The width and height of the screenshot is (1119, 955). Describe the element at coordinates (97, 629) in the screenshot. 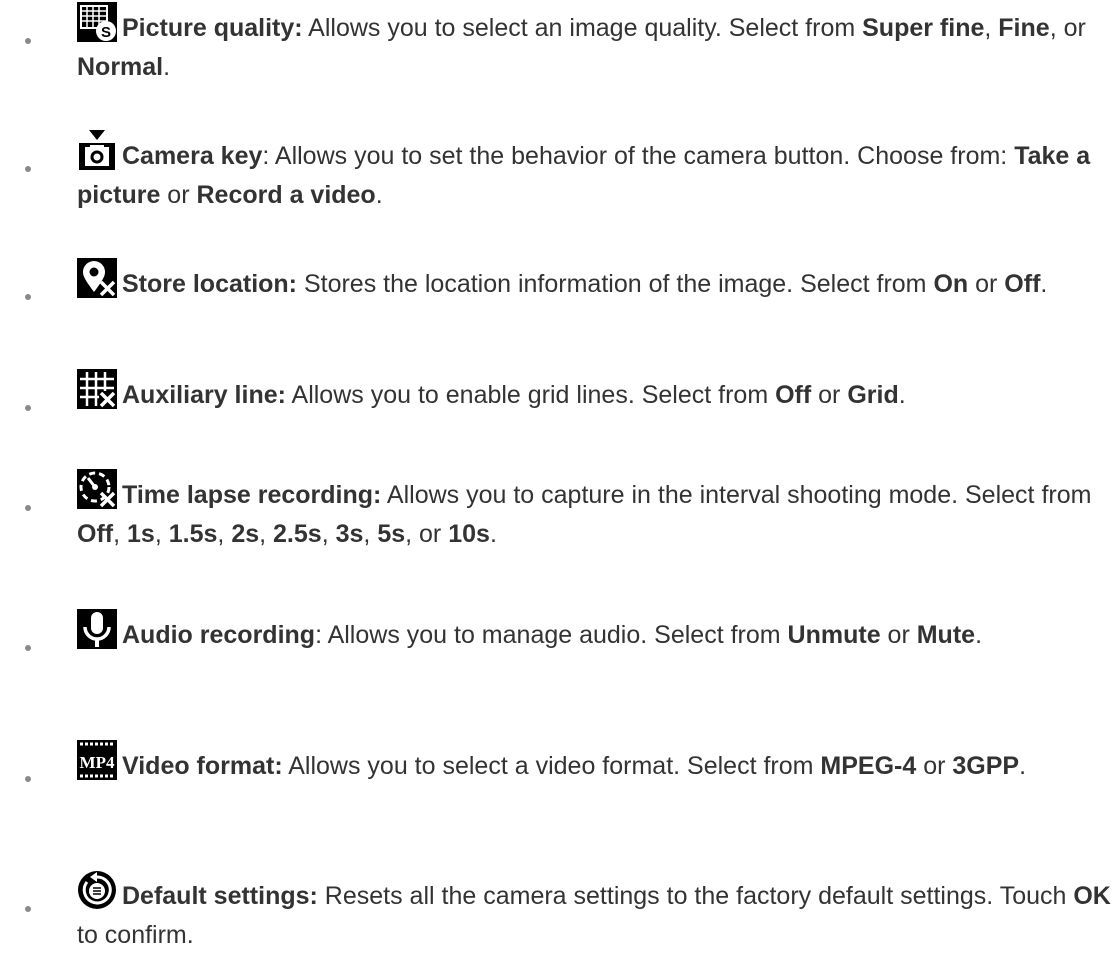

I see `microphone-icon` at that location.